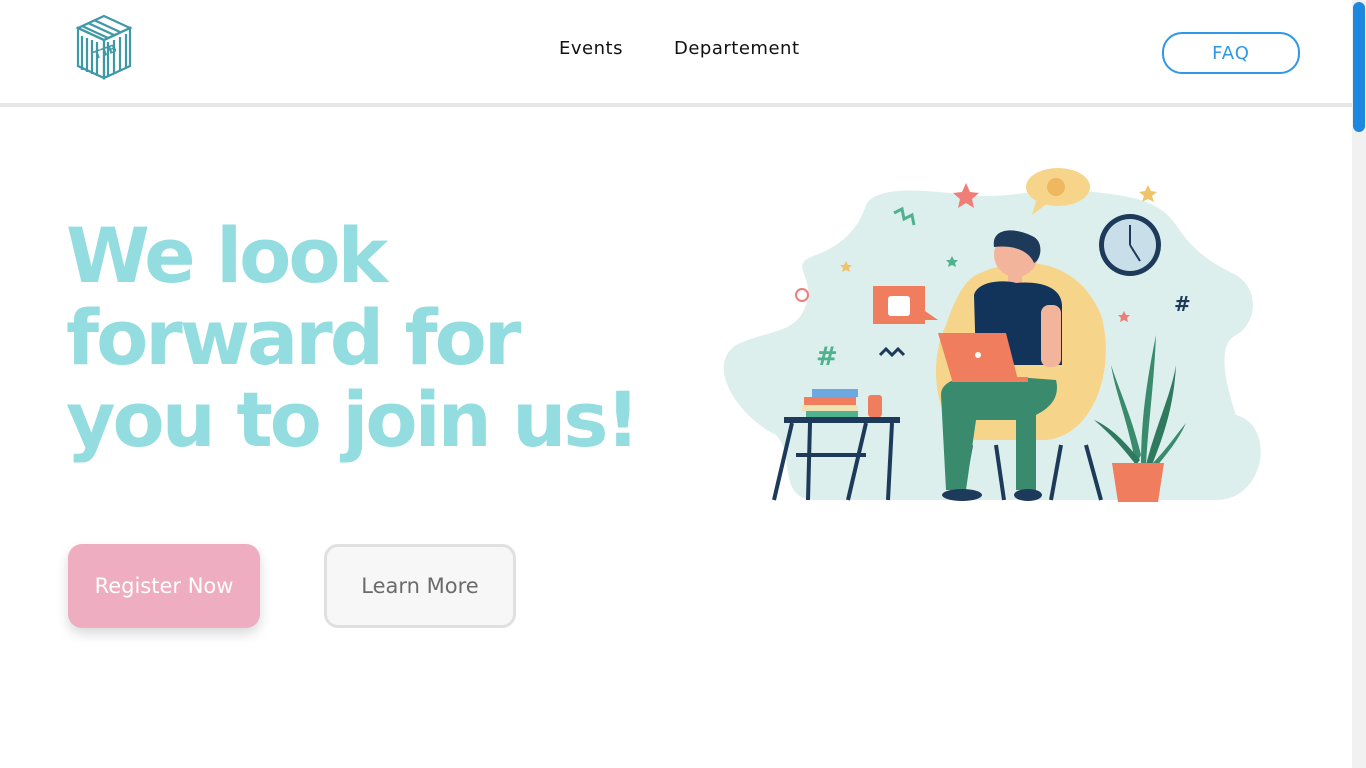  Describe the element at coordinates (1231, 53) in the screenshot. I see `faq-button: FAQ` at that location.